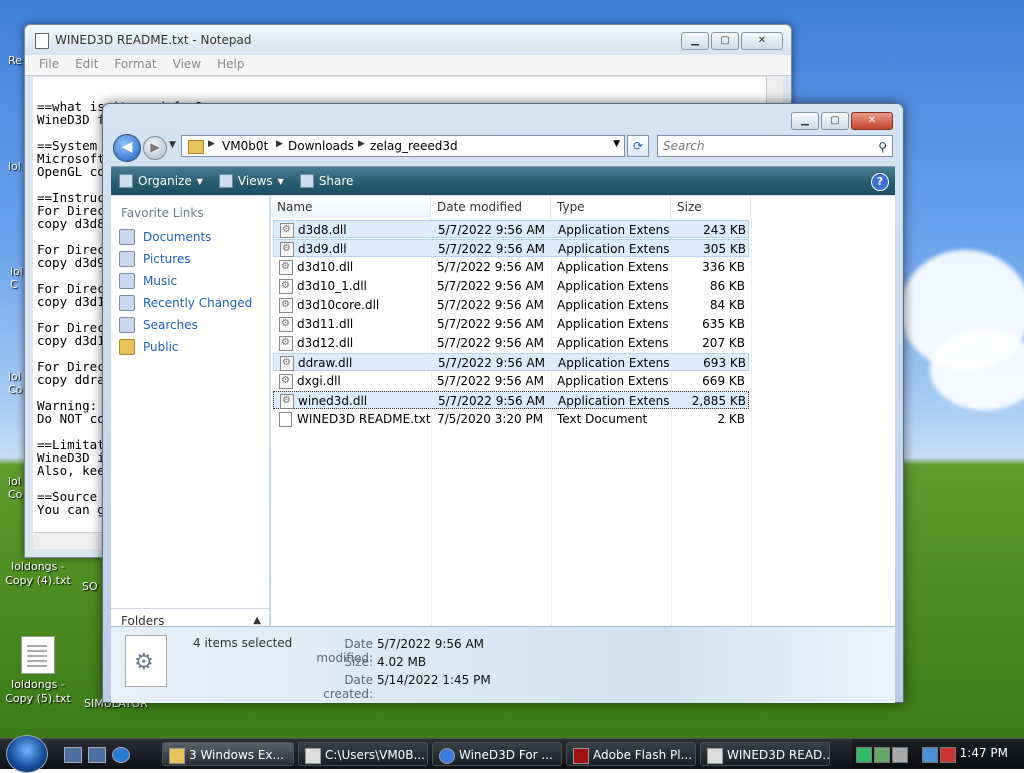  I want to click on file-size: 305 KB, so click(724, 249).